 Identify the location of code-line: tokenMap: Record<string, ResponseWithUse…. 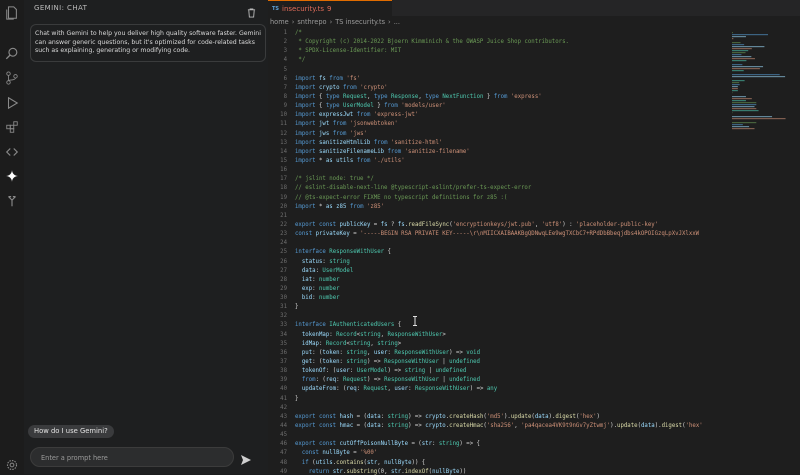
(370, 335).